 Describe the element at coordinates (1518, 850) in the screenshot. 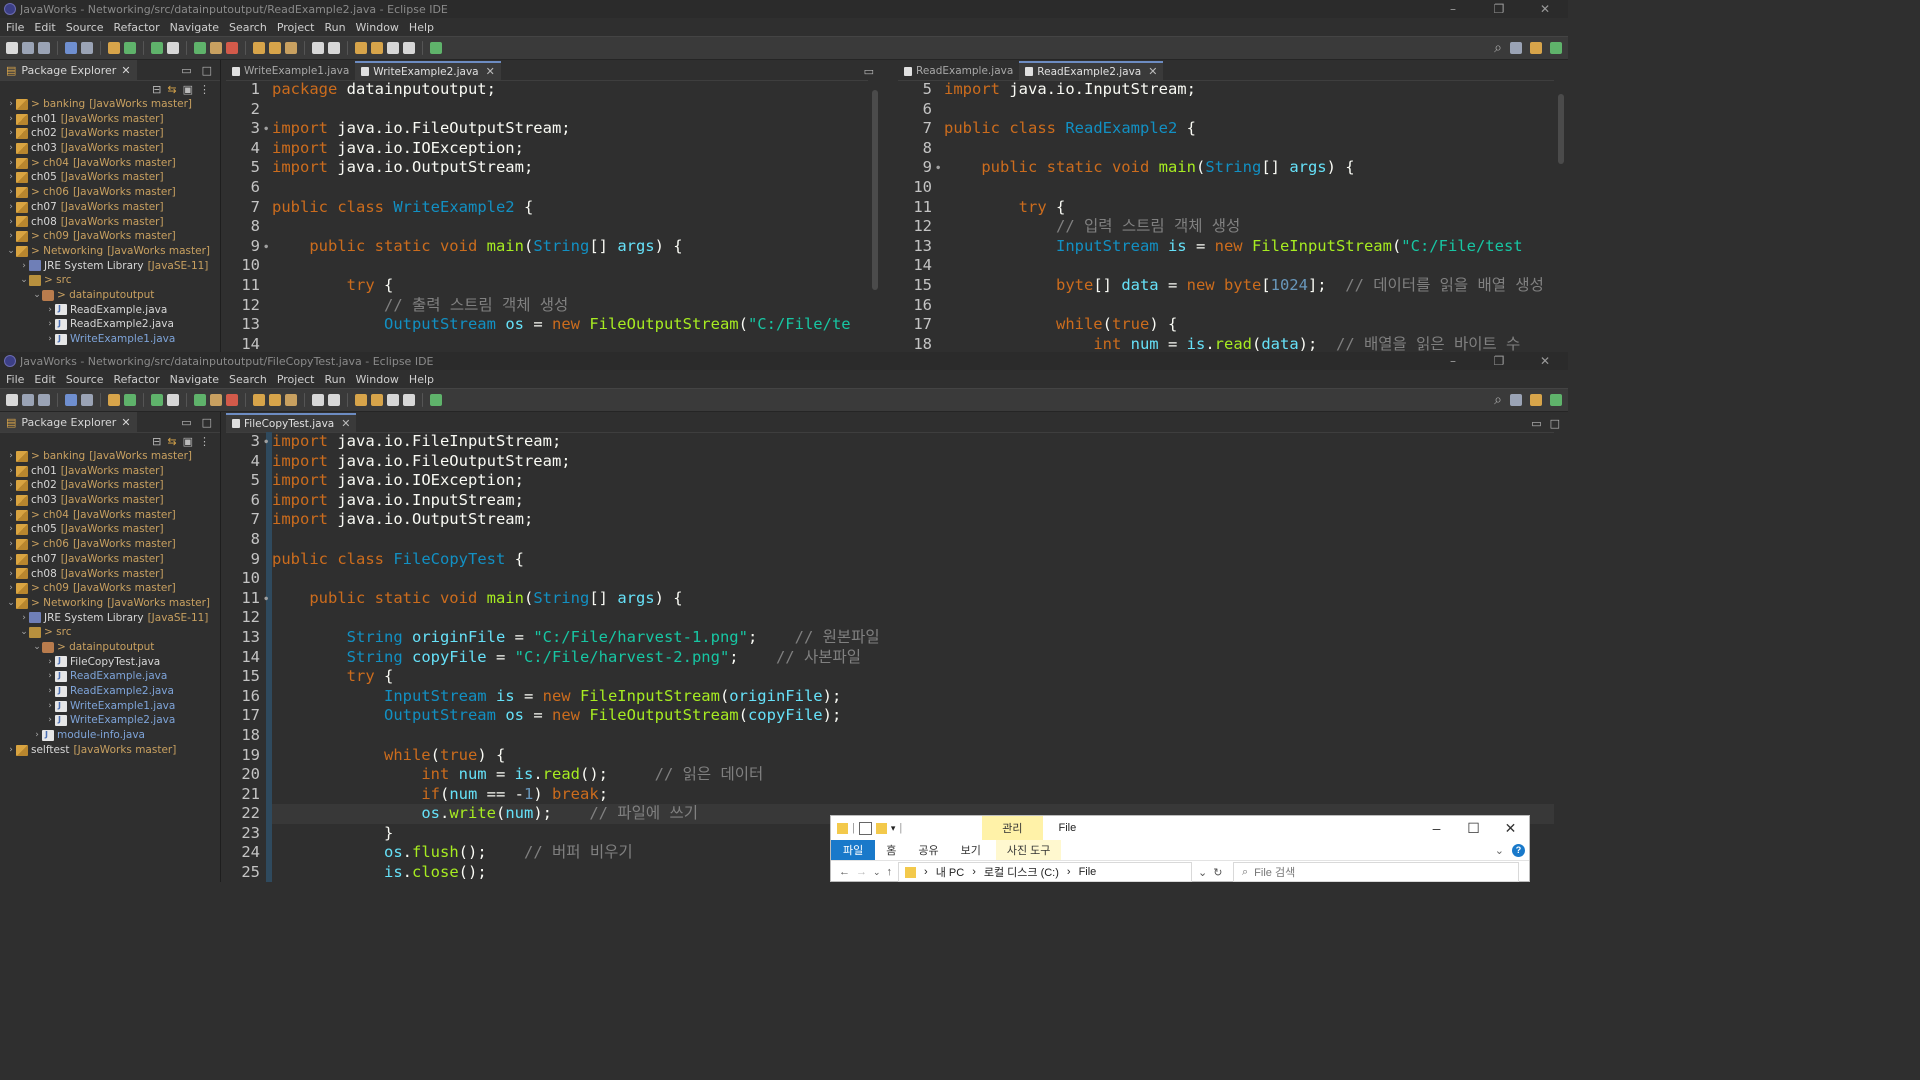

I see `help-icon: ?` at that location.